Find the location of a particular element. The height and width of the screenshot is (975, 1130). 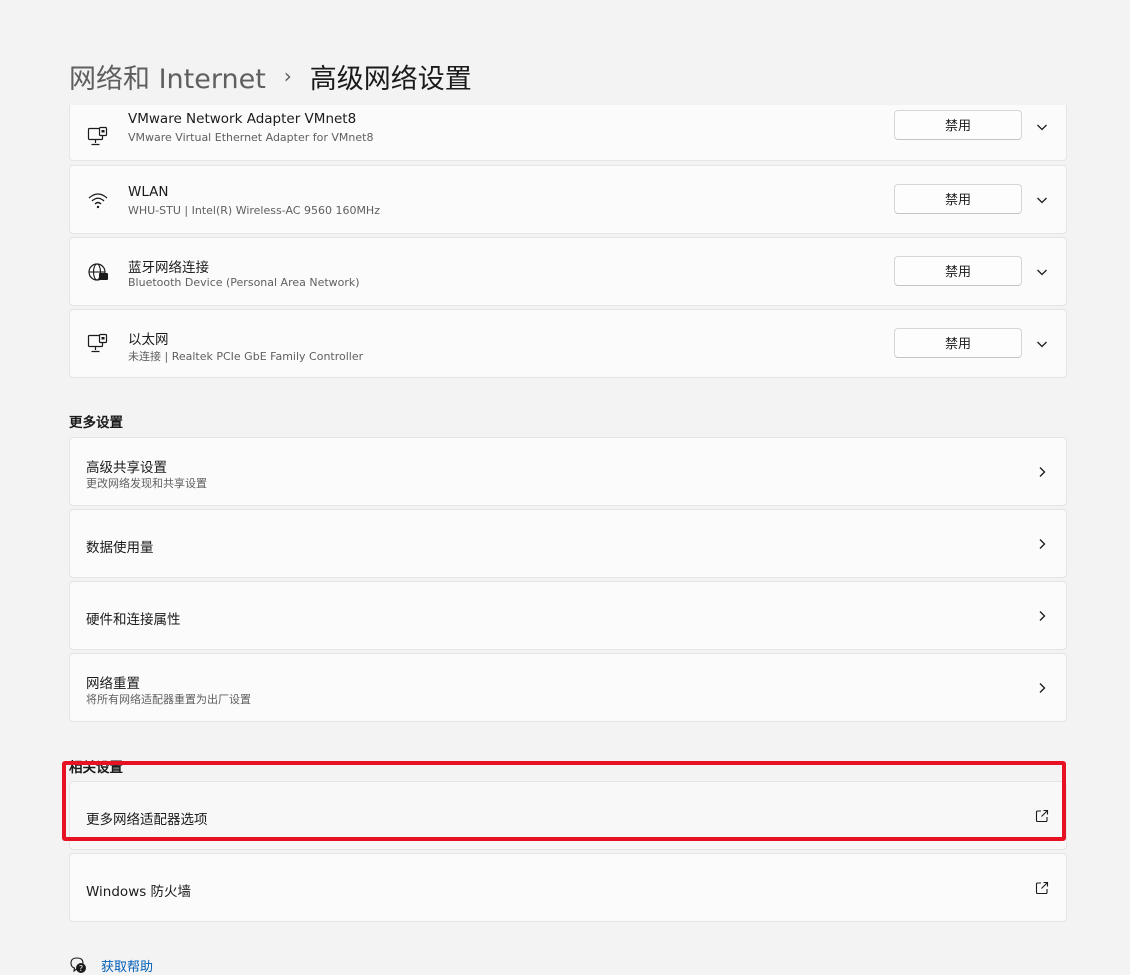

settings-item-subtitle: 将所有网络适配器重置为出厂设置 is located at coordinates (168, 699).